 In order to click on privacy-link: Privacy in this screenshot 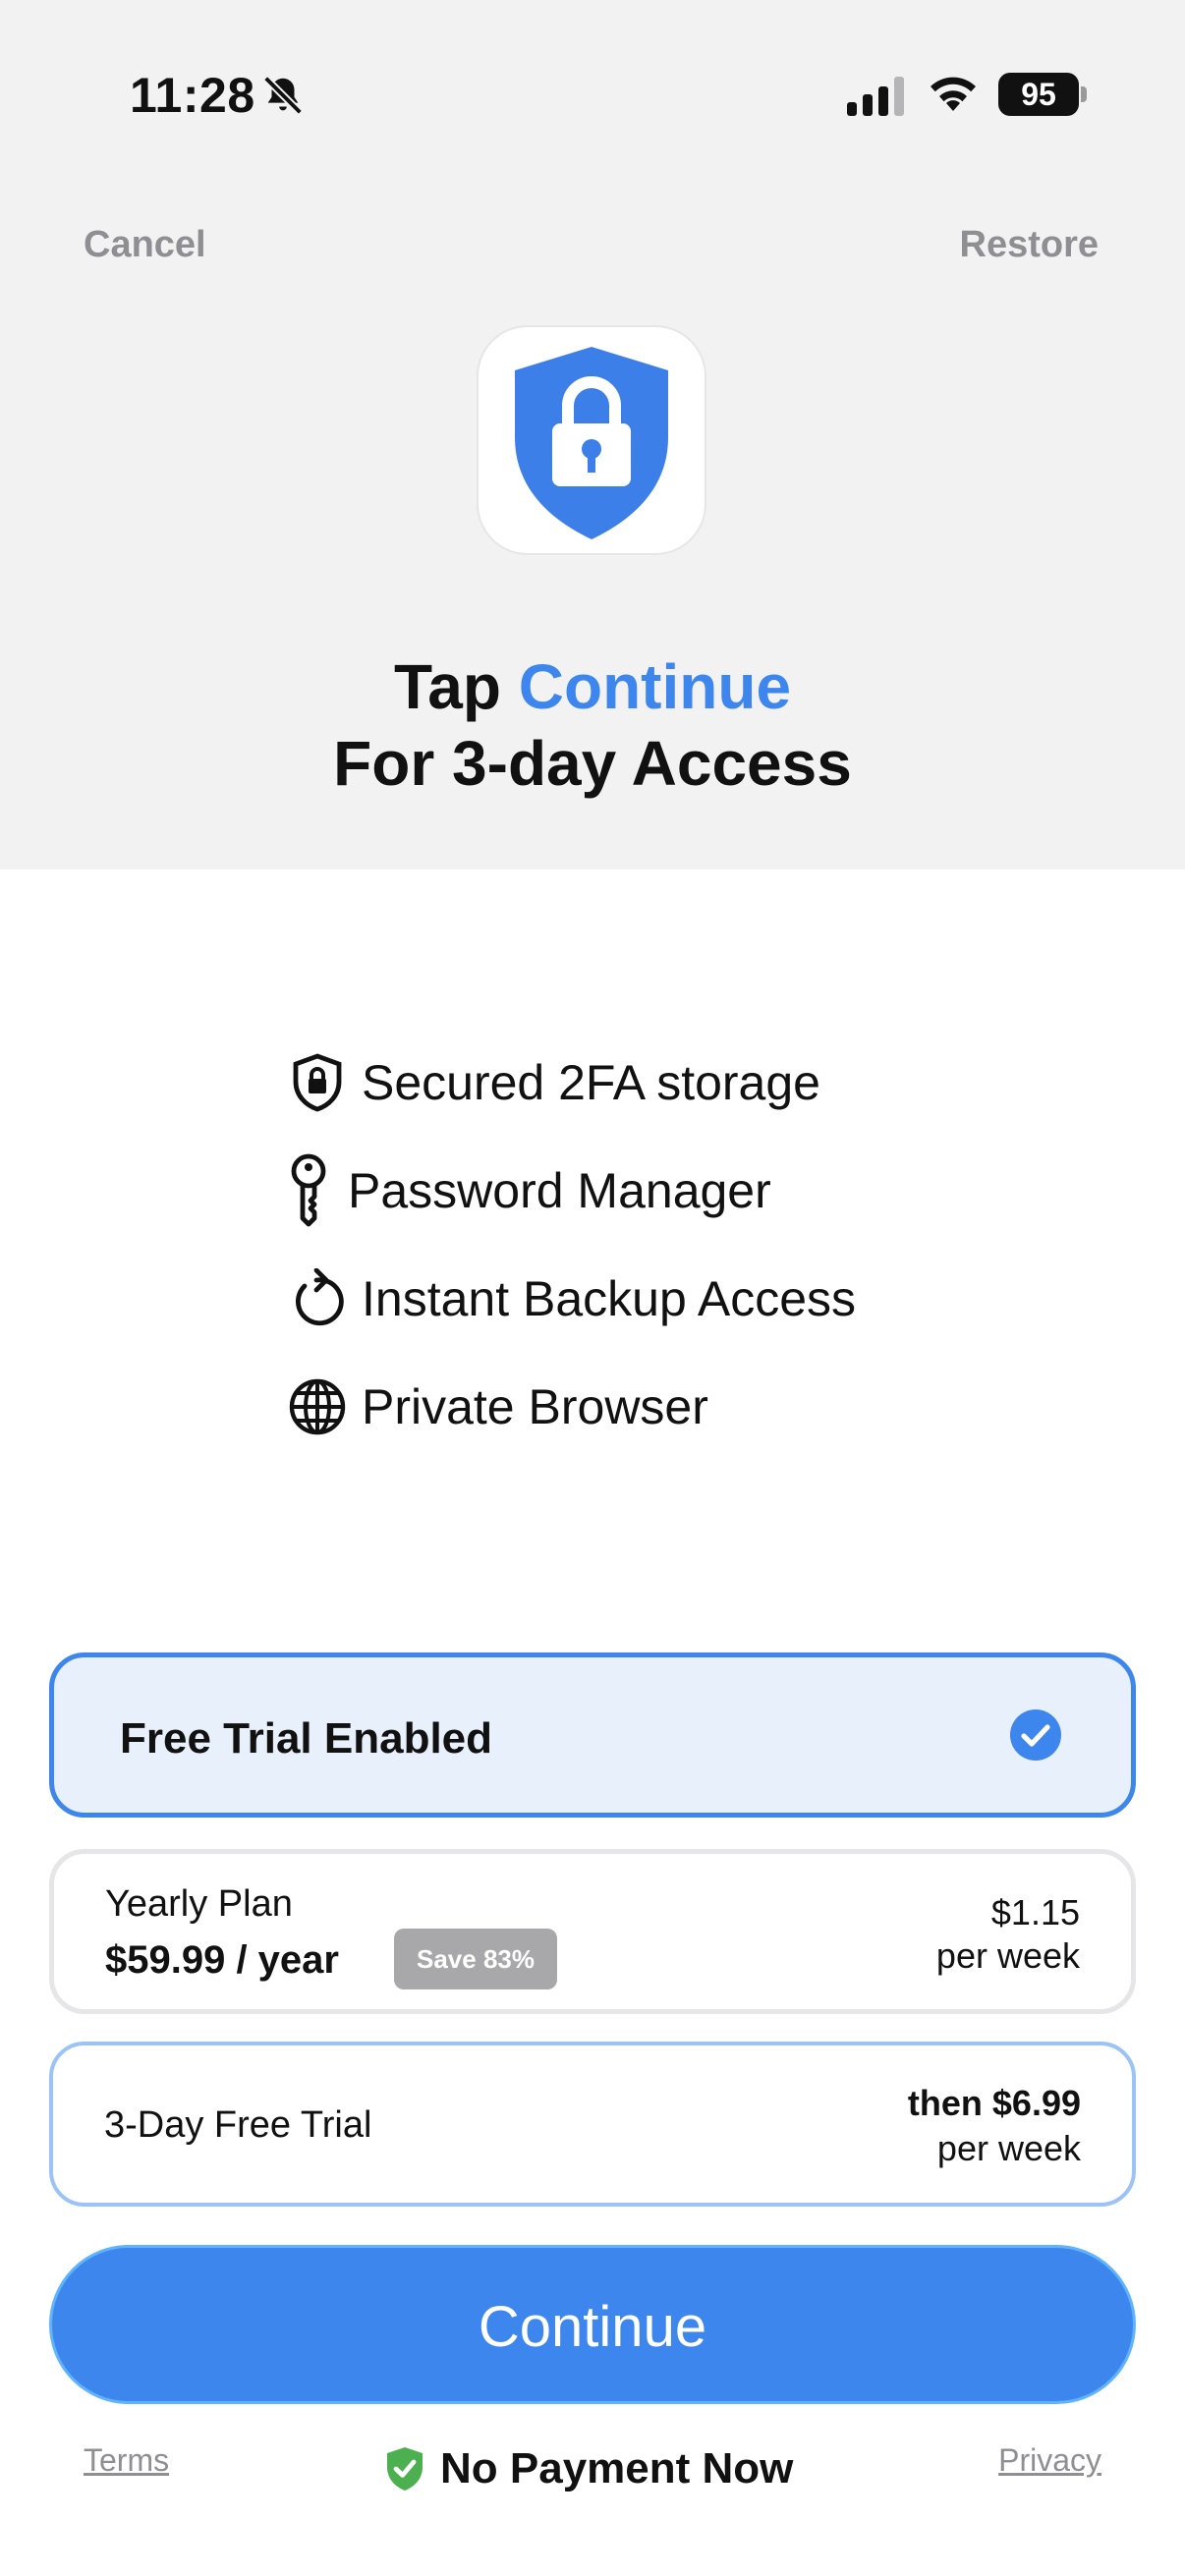, I will do `click(1049, 2460)`.